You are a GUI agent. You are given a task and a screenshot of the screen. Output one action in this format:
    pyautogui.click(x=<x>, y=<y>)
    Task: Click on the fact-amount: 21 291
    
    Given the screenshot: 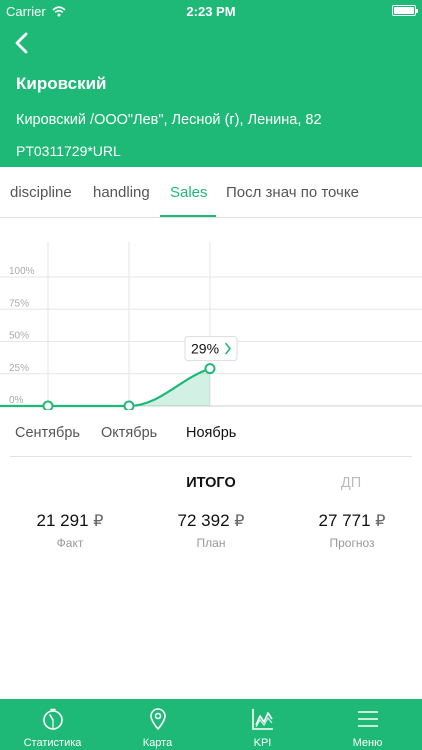 What is the action you would take?
    pyautogui.click(x=62, y=520)
    